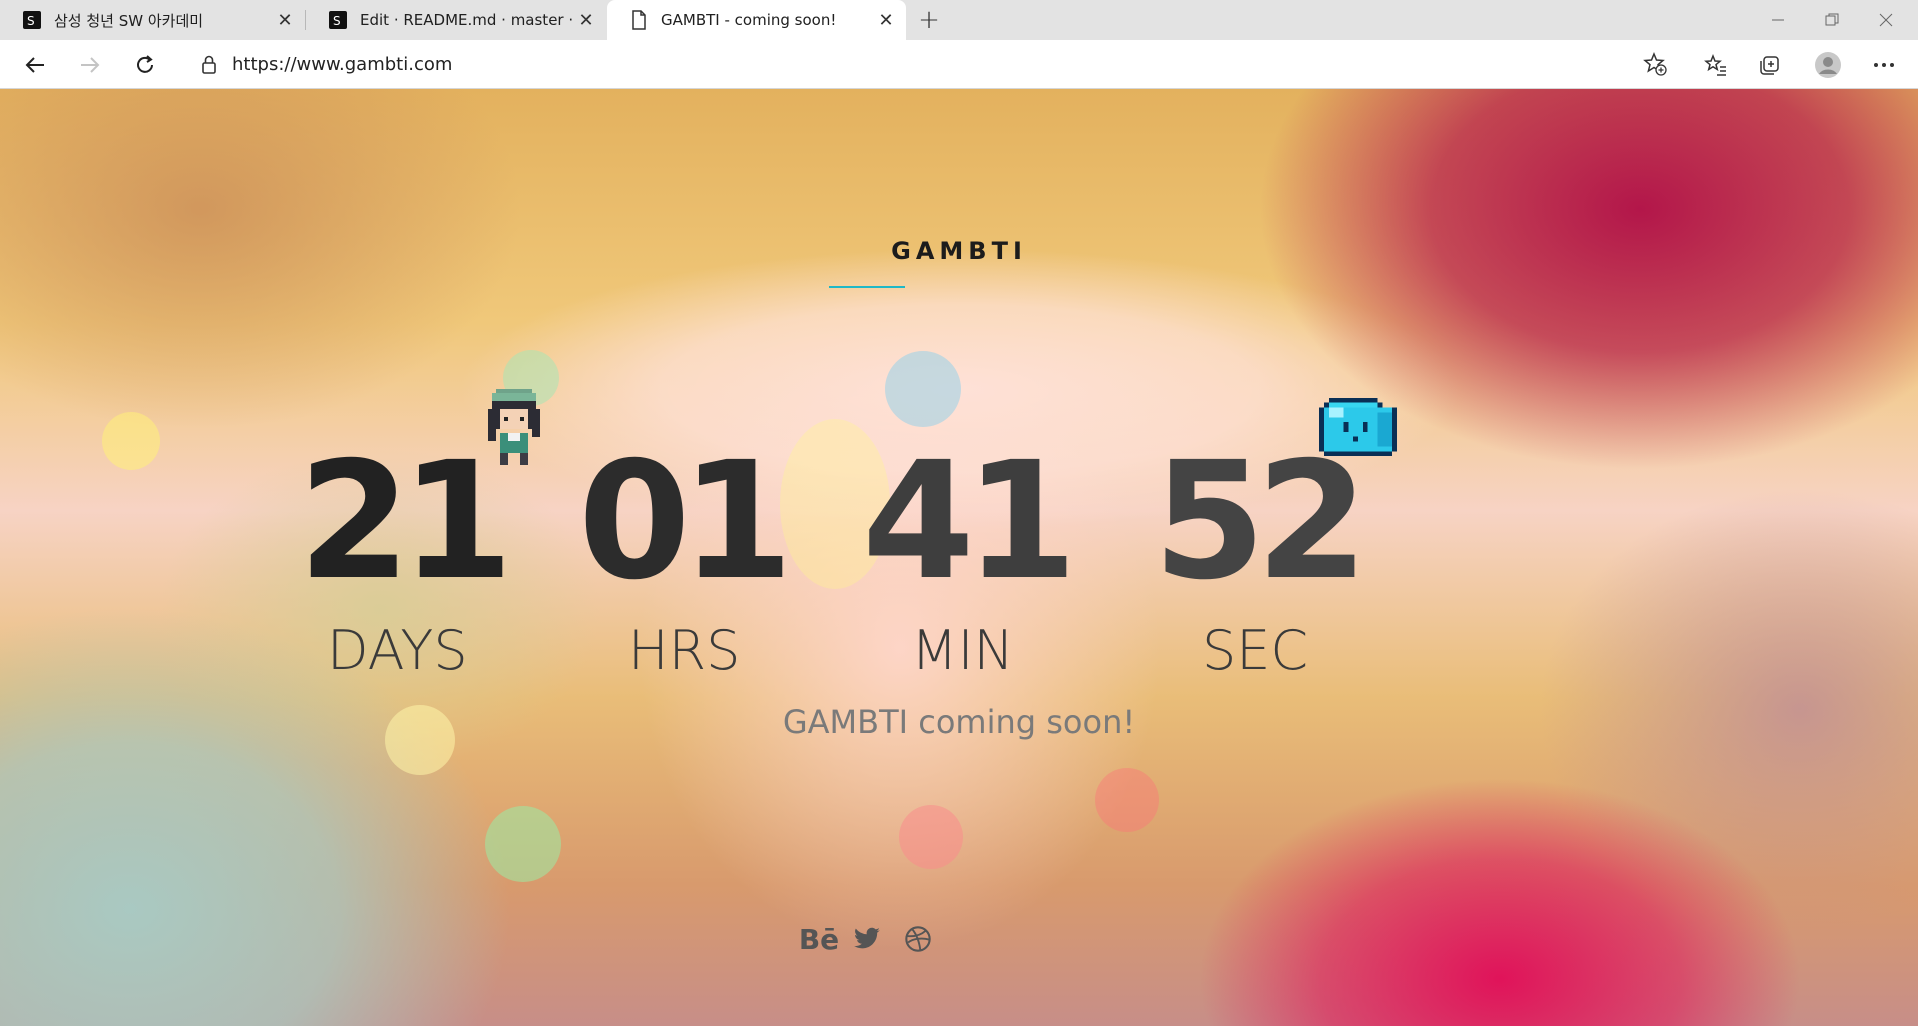 The height and width of the screenshot is (1026, 1918). I want to click on countdown-minutes-label: MIN, so click(962, 650).